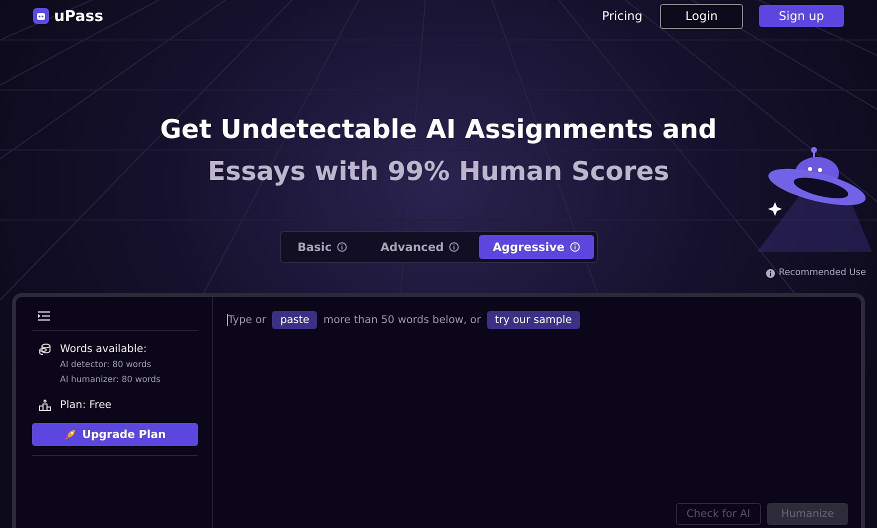 This screenshot has width=877, height=528. I want to click on humanizer-words: AI humanizer: 80 words, so click(111, 380).